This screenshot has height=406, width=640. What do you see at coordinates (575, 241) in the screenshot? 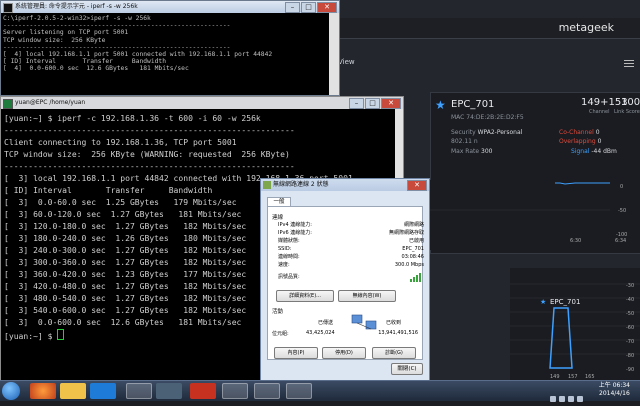
I see `svg-text: 6:30` at bounding box center [575, 241].